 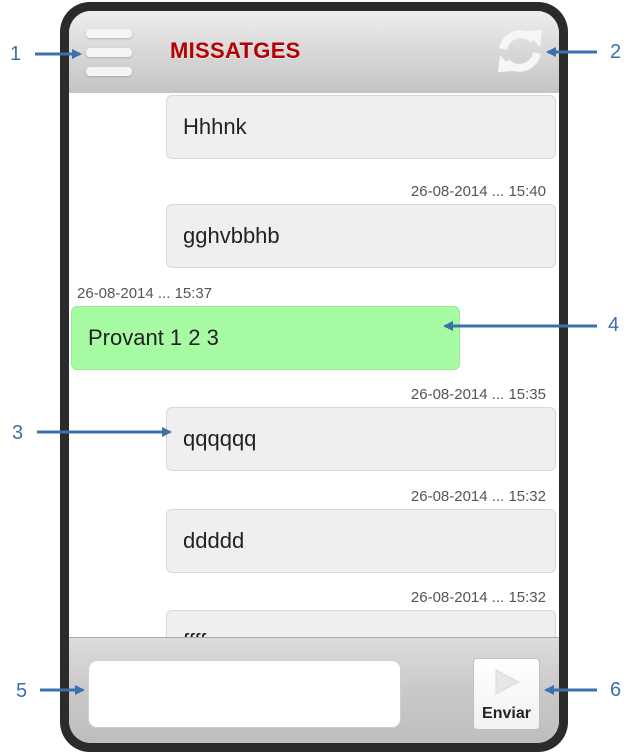 What do you see at coordinates (478, 191) in the screenshot?
I see `message-timestamp: 26-08-2014 ... 15:40` at bounding box center [478, 191].